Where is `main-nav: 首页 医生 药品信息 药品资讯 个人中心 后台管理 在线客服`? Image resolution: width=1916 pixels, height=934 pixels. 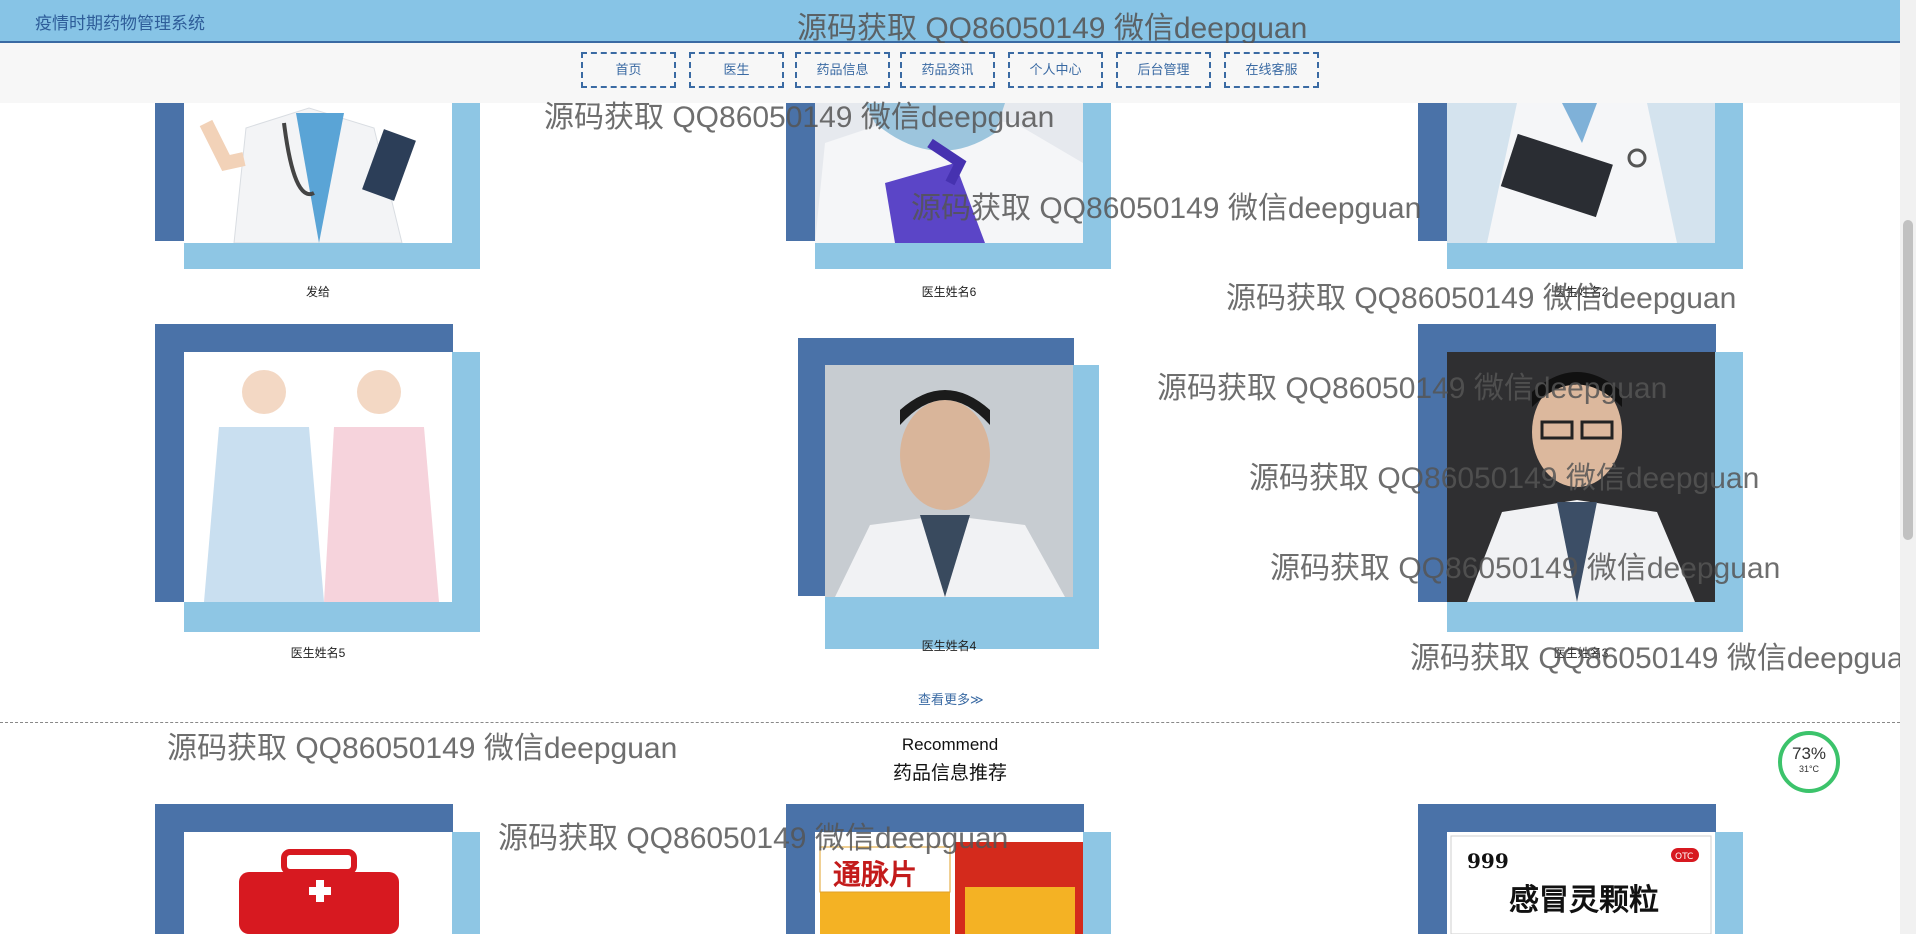
main-nav: 首页 医生 药品信息 药品资讯 个人中心 后台管理 在线客服 is located at coordinates (958, 73).